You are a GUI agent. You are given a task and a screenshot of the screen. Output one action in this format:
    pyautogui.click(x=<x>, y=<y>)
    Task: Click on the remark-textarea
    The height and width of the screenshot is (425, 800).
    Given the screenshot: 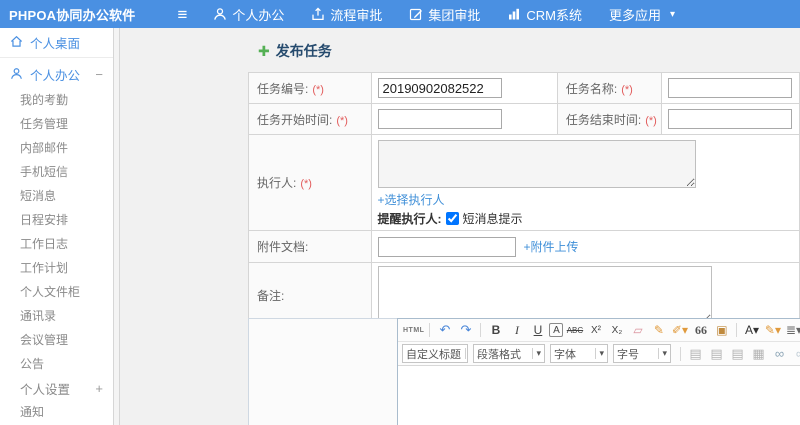 What is the action you would take?
    pyautogui.click(x=544, y=295)
    